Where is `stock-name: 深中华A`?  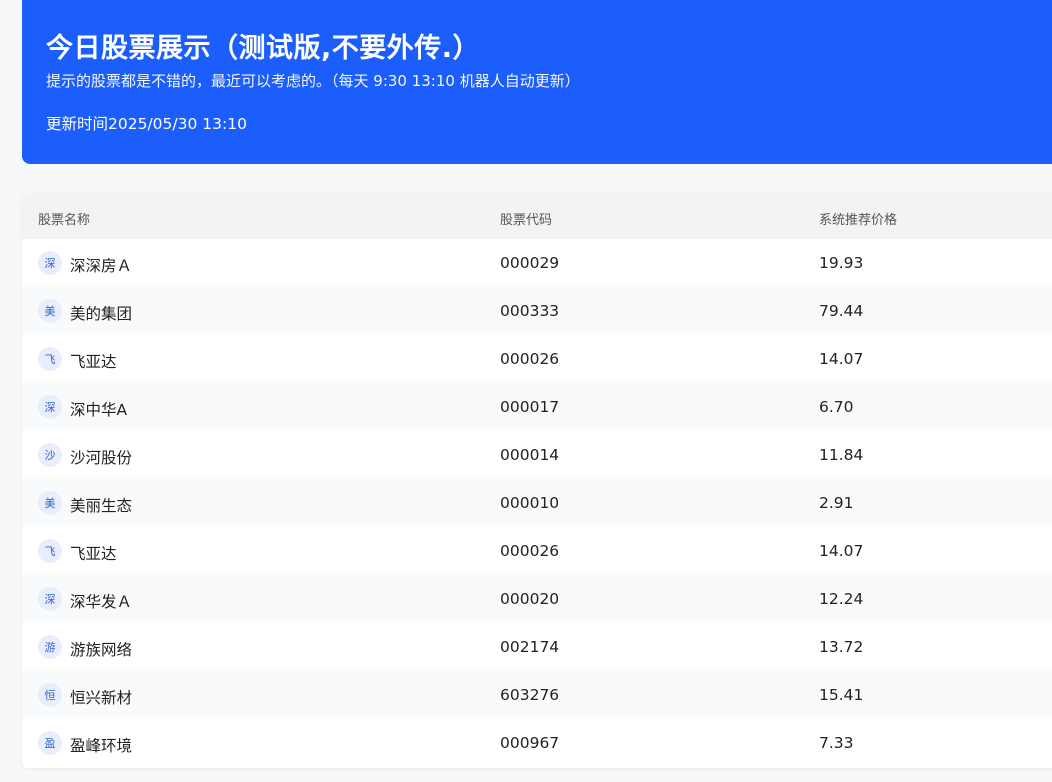 stock-name: 深中华A is located at coordinates (99, 410).